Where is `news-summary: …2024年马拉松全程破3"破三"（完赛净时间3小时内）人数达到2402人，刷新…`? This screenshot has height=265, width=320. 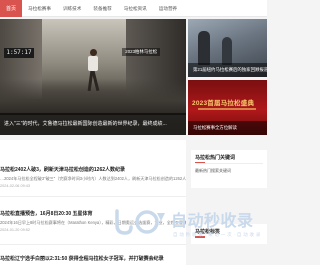 news-summary: …2024年马拉松全程破3"破三"（完赛净时间3小时内）人数达到2402人，刷新… is located at coordinates (93, 178).